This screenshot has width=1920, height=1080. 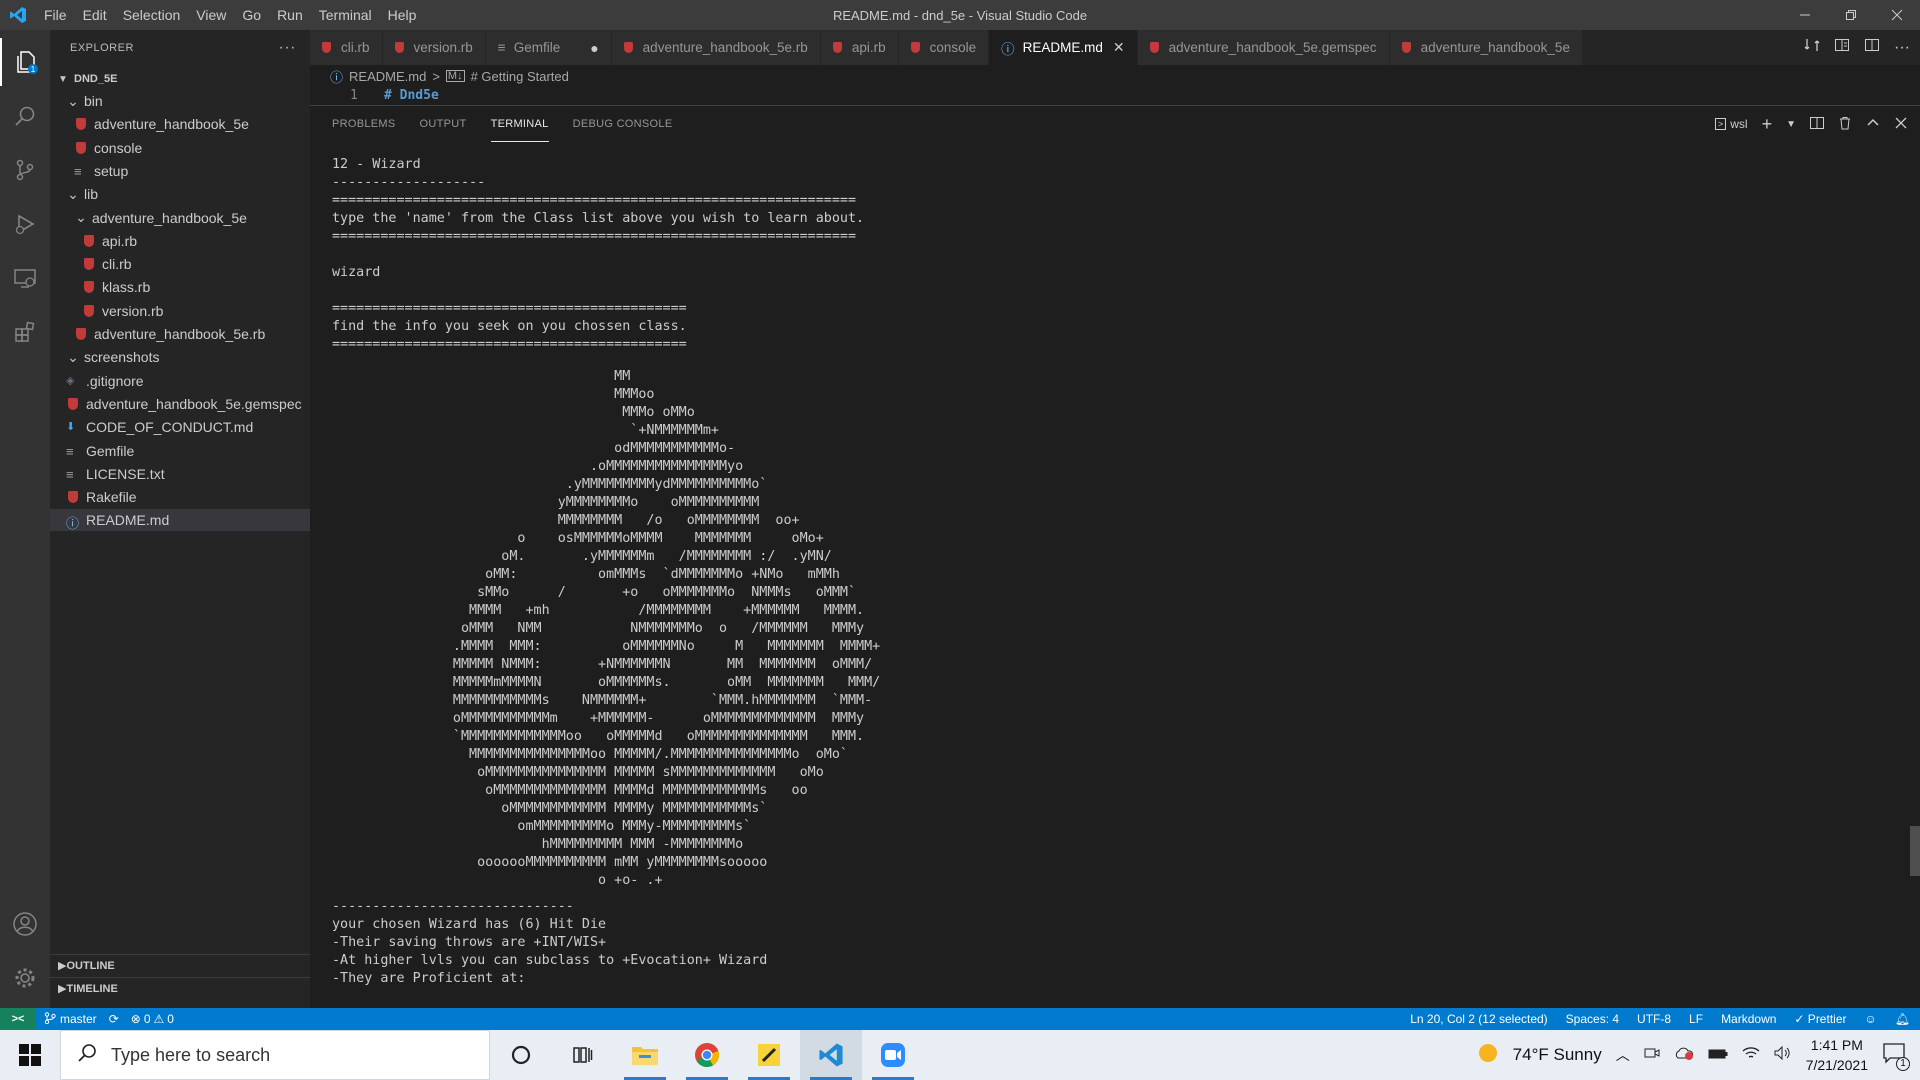 I want to click on more-icon: ···, so click(x=1902, y=48).